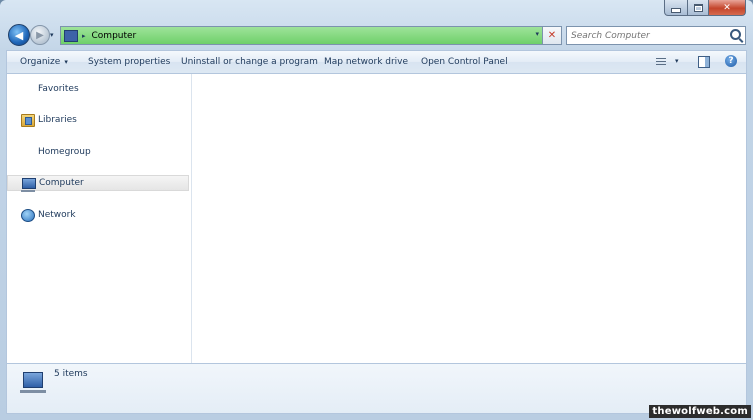  I want to click on nav-item-label: Libraries, so click(57, 120).